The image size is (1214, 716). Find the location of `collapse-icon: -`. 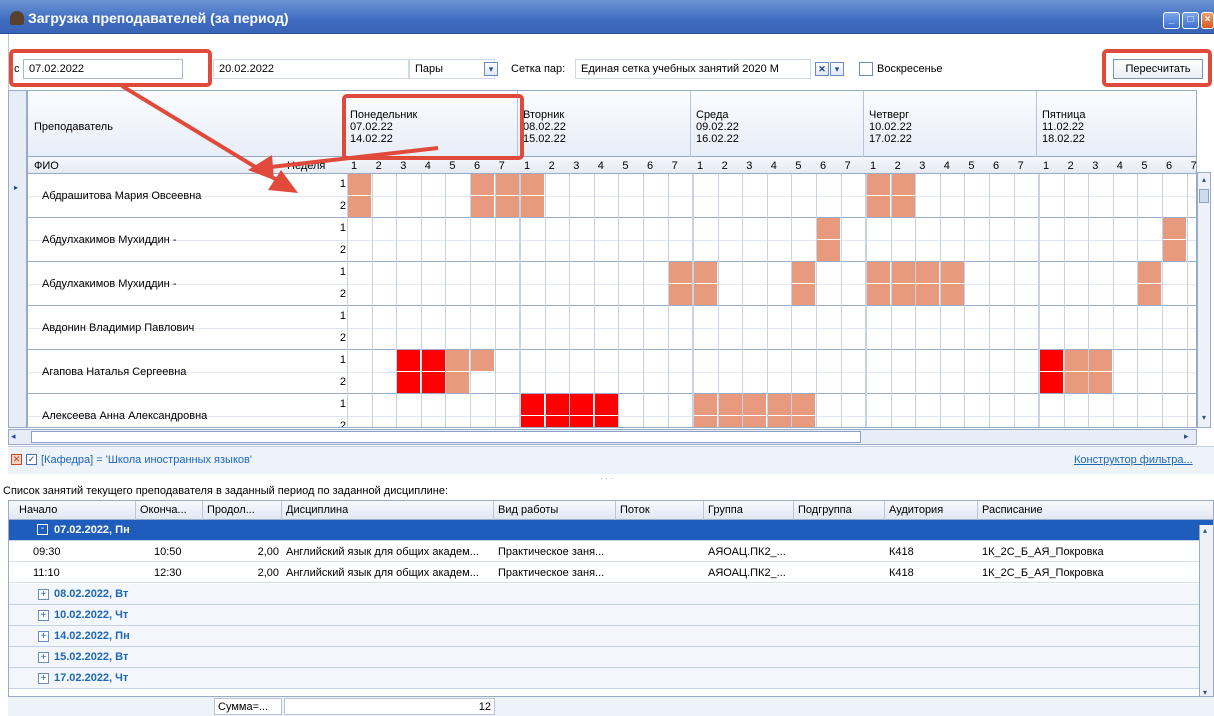

collapse-icon: - is located at coordinates (42, 529).